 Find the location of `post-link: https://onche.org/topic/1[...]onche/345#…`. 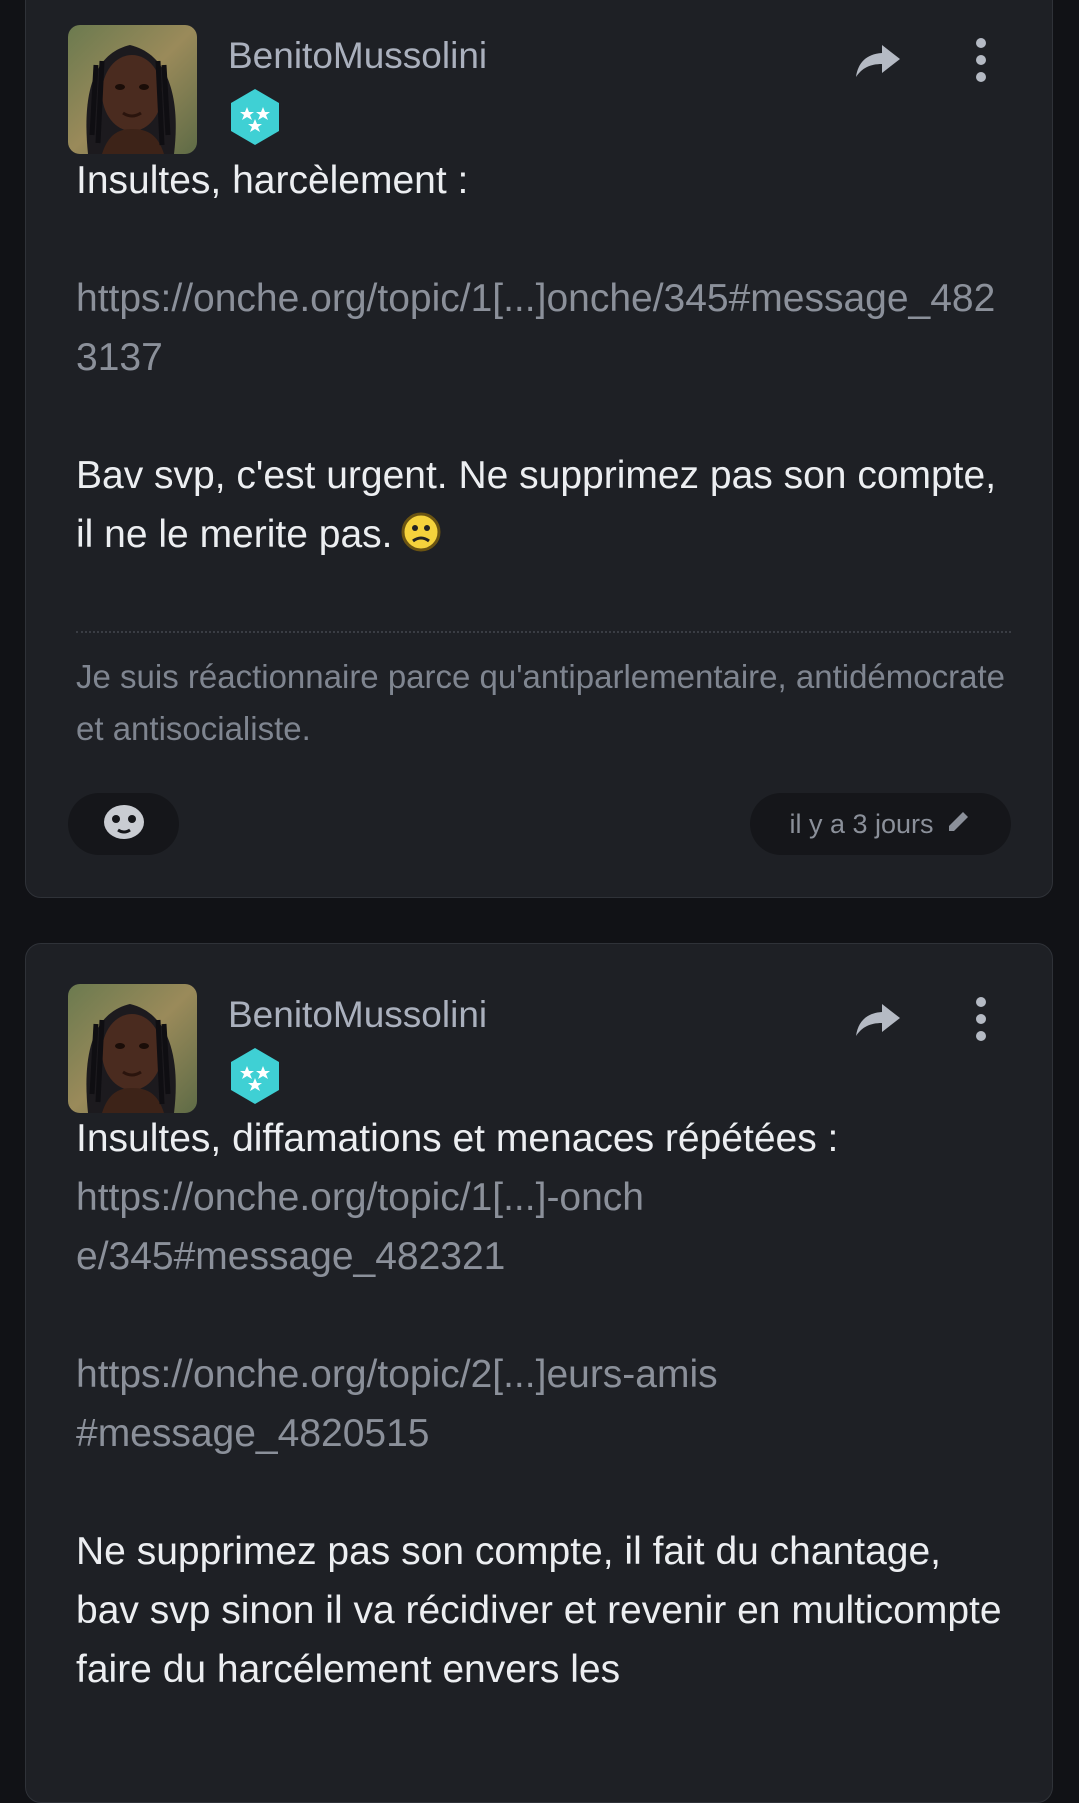

post-link: https://onche.org/topic/1[...]onche/345#… is located at coordinates (543, 328).